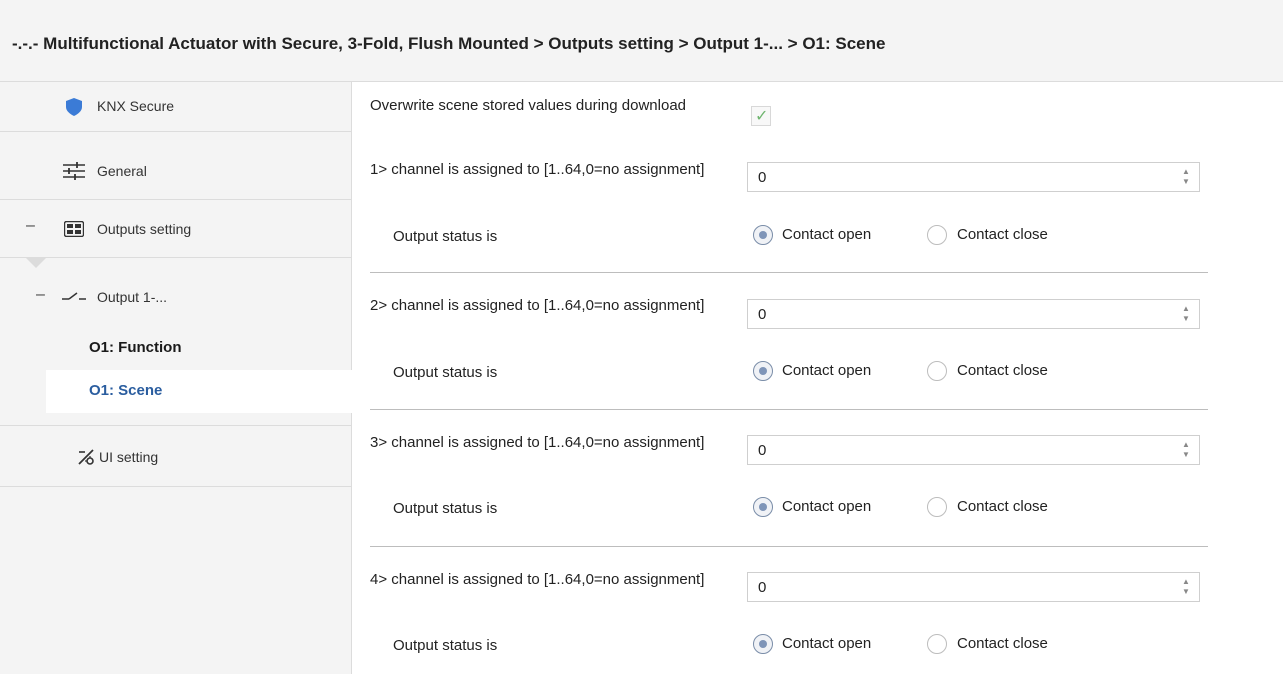 The width and height of the screenshot is (1283, 674). I want to click on overwrite-checkbox: ✓, so click(761, 116).